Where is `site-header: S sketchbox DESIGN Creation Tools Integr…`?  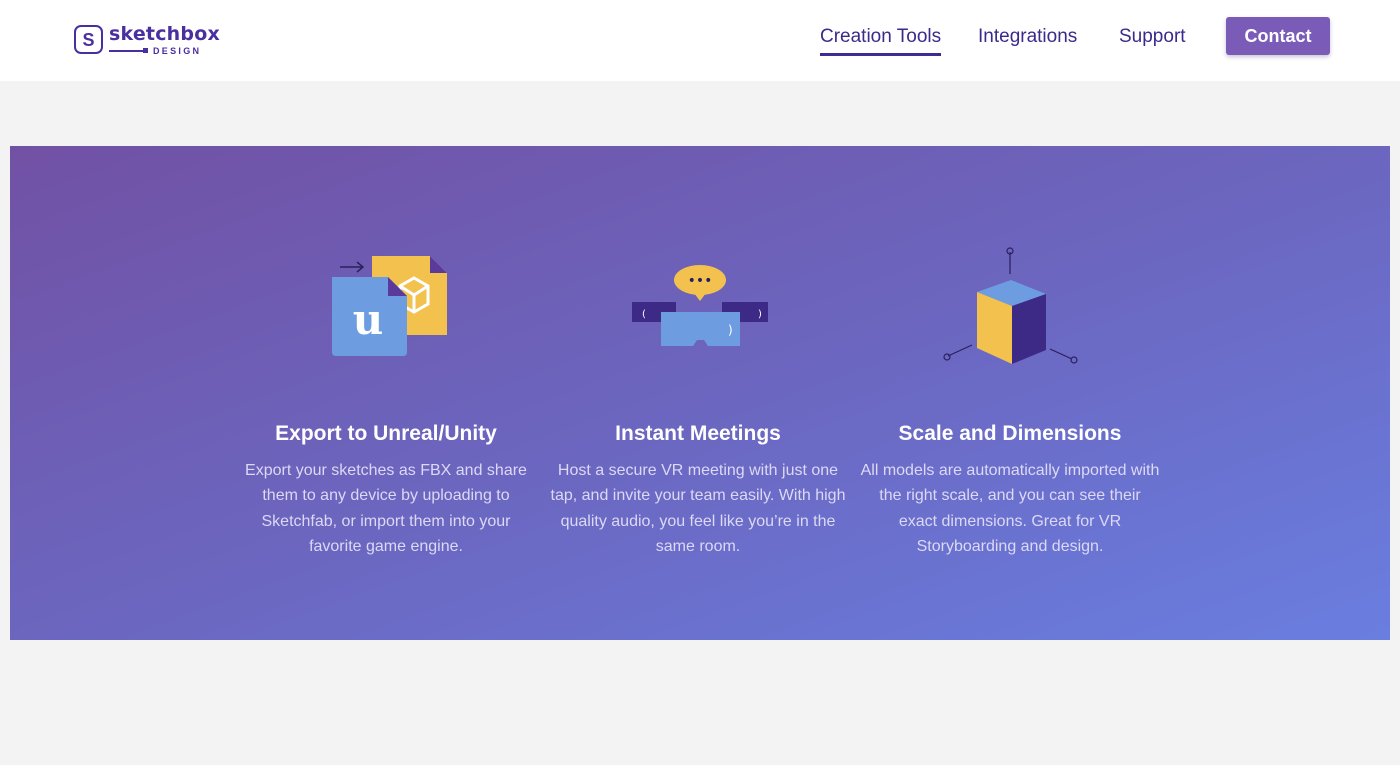 site-header: S sketchbox DESIGN Creation Tools Integr… is located at coordinates (700, 40).